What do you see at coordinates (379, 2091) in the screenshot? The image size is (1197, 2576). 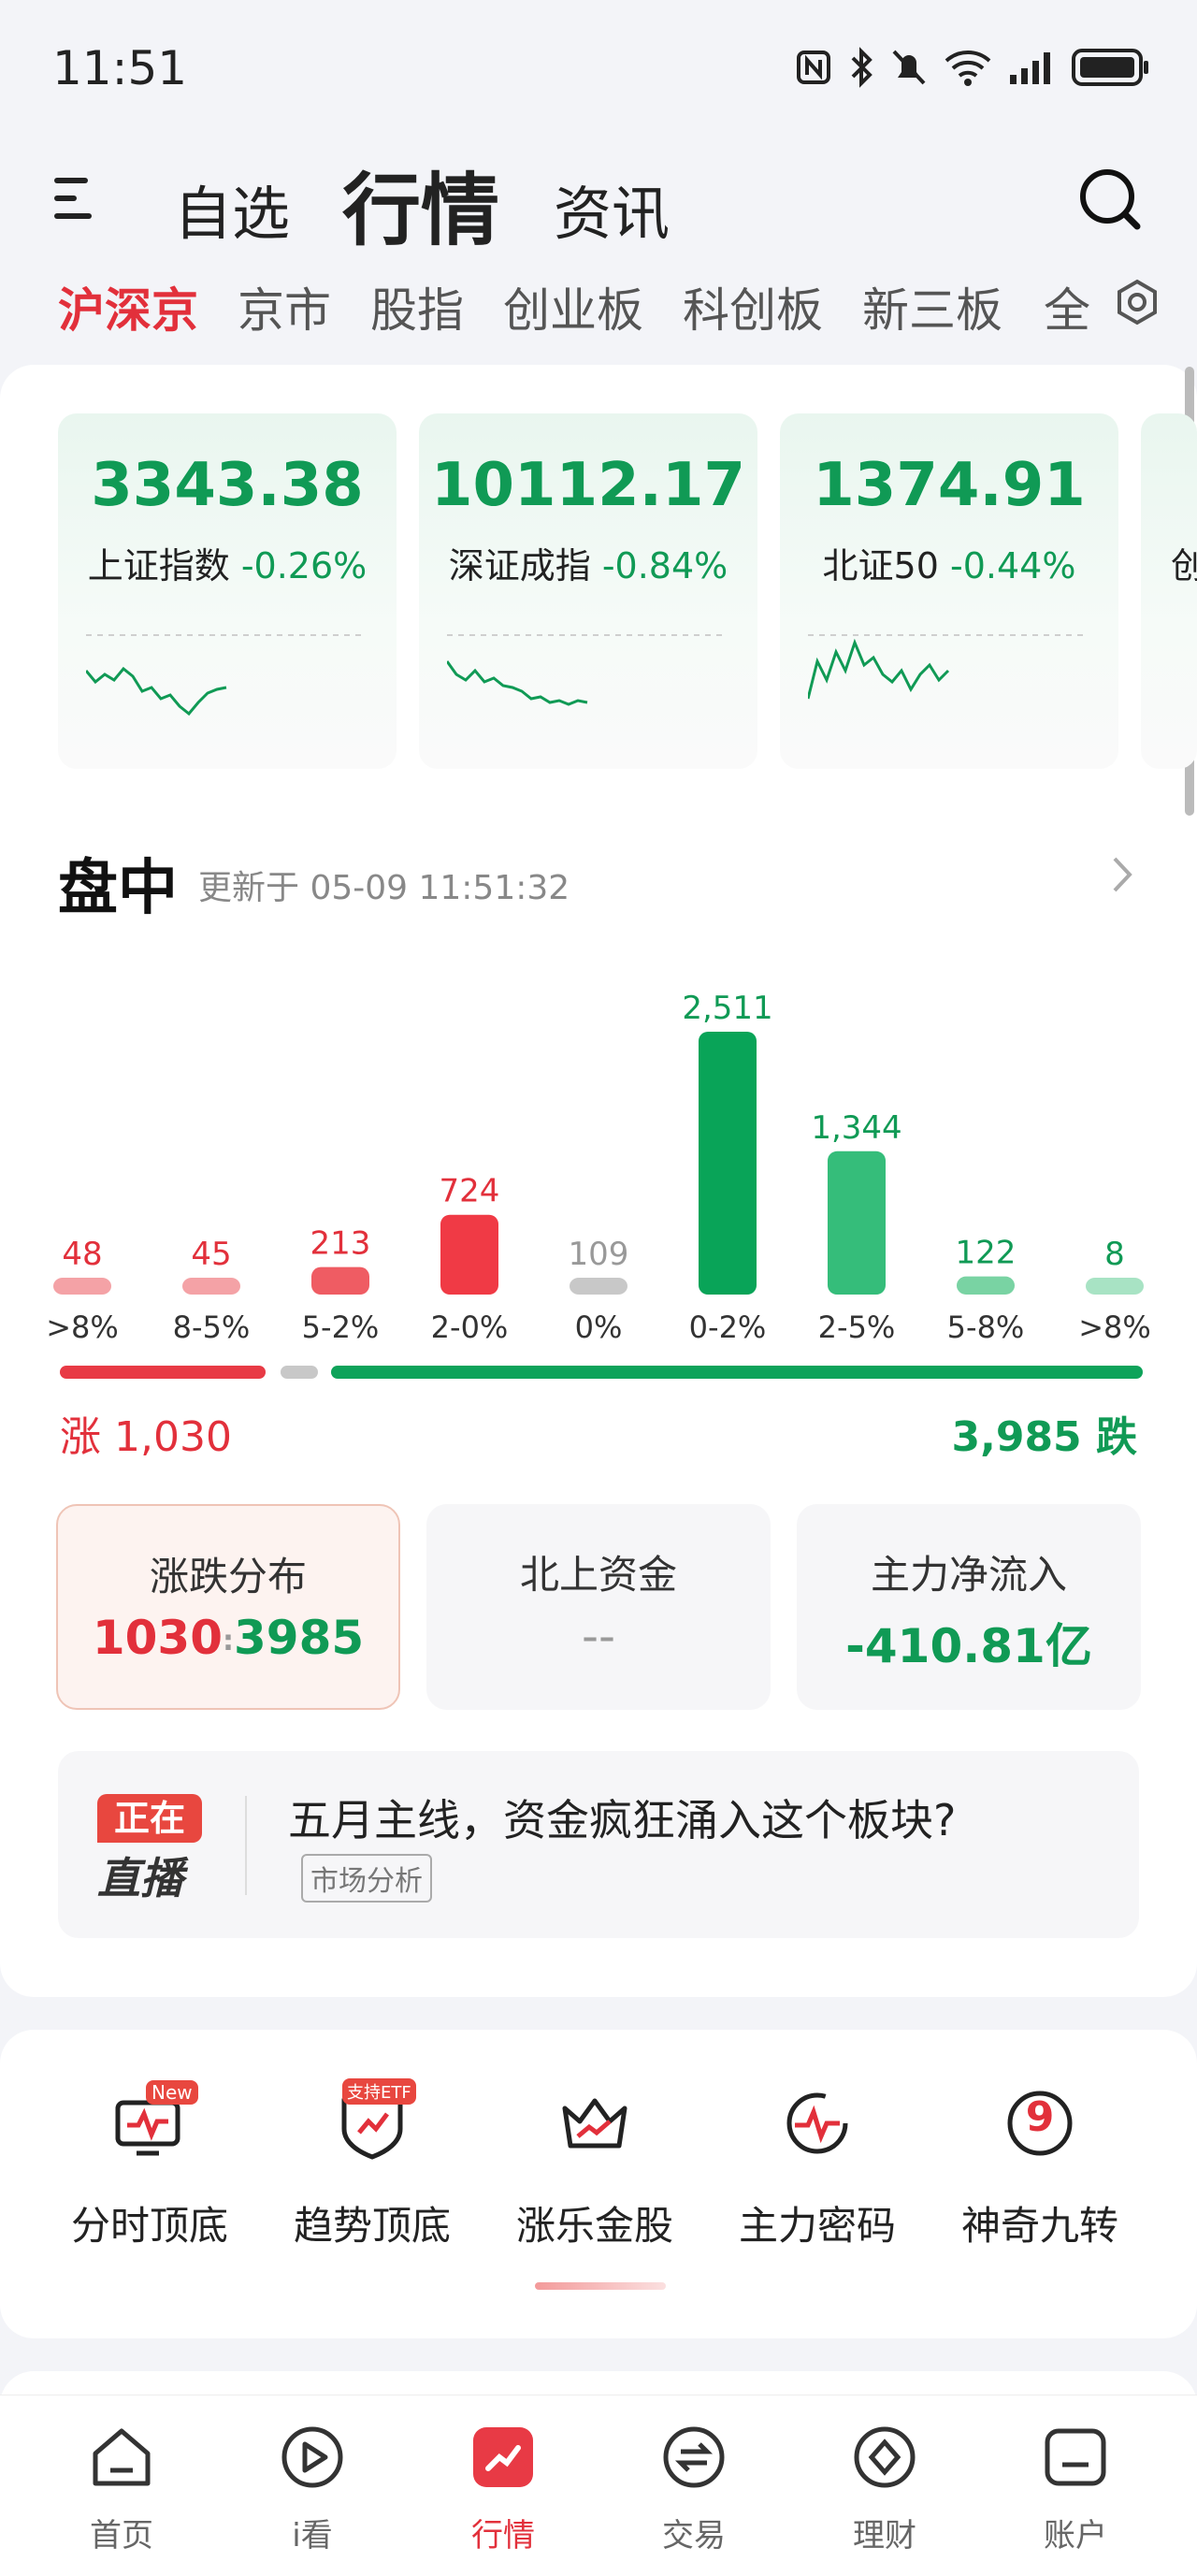 I see `tool-badge: 支持ETF` at bounding box center [379, 2091].